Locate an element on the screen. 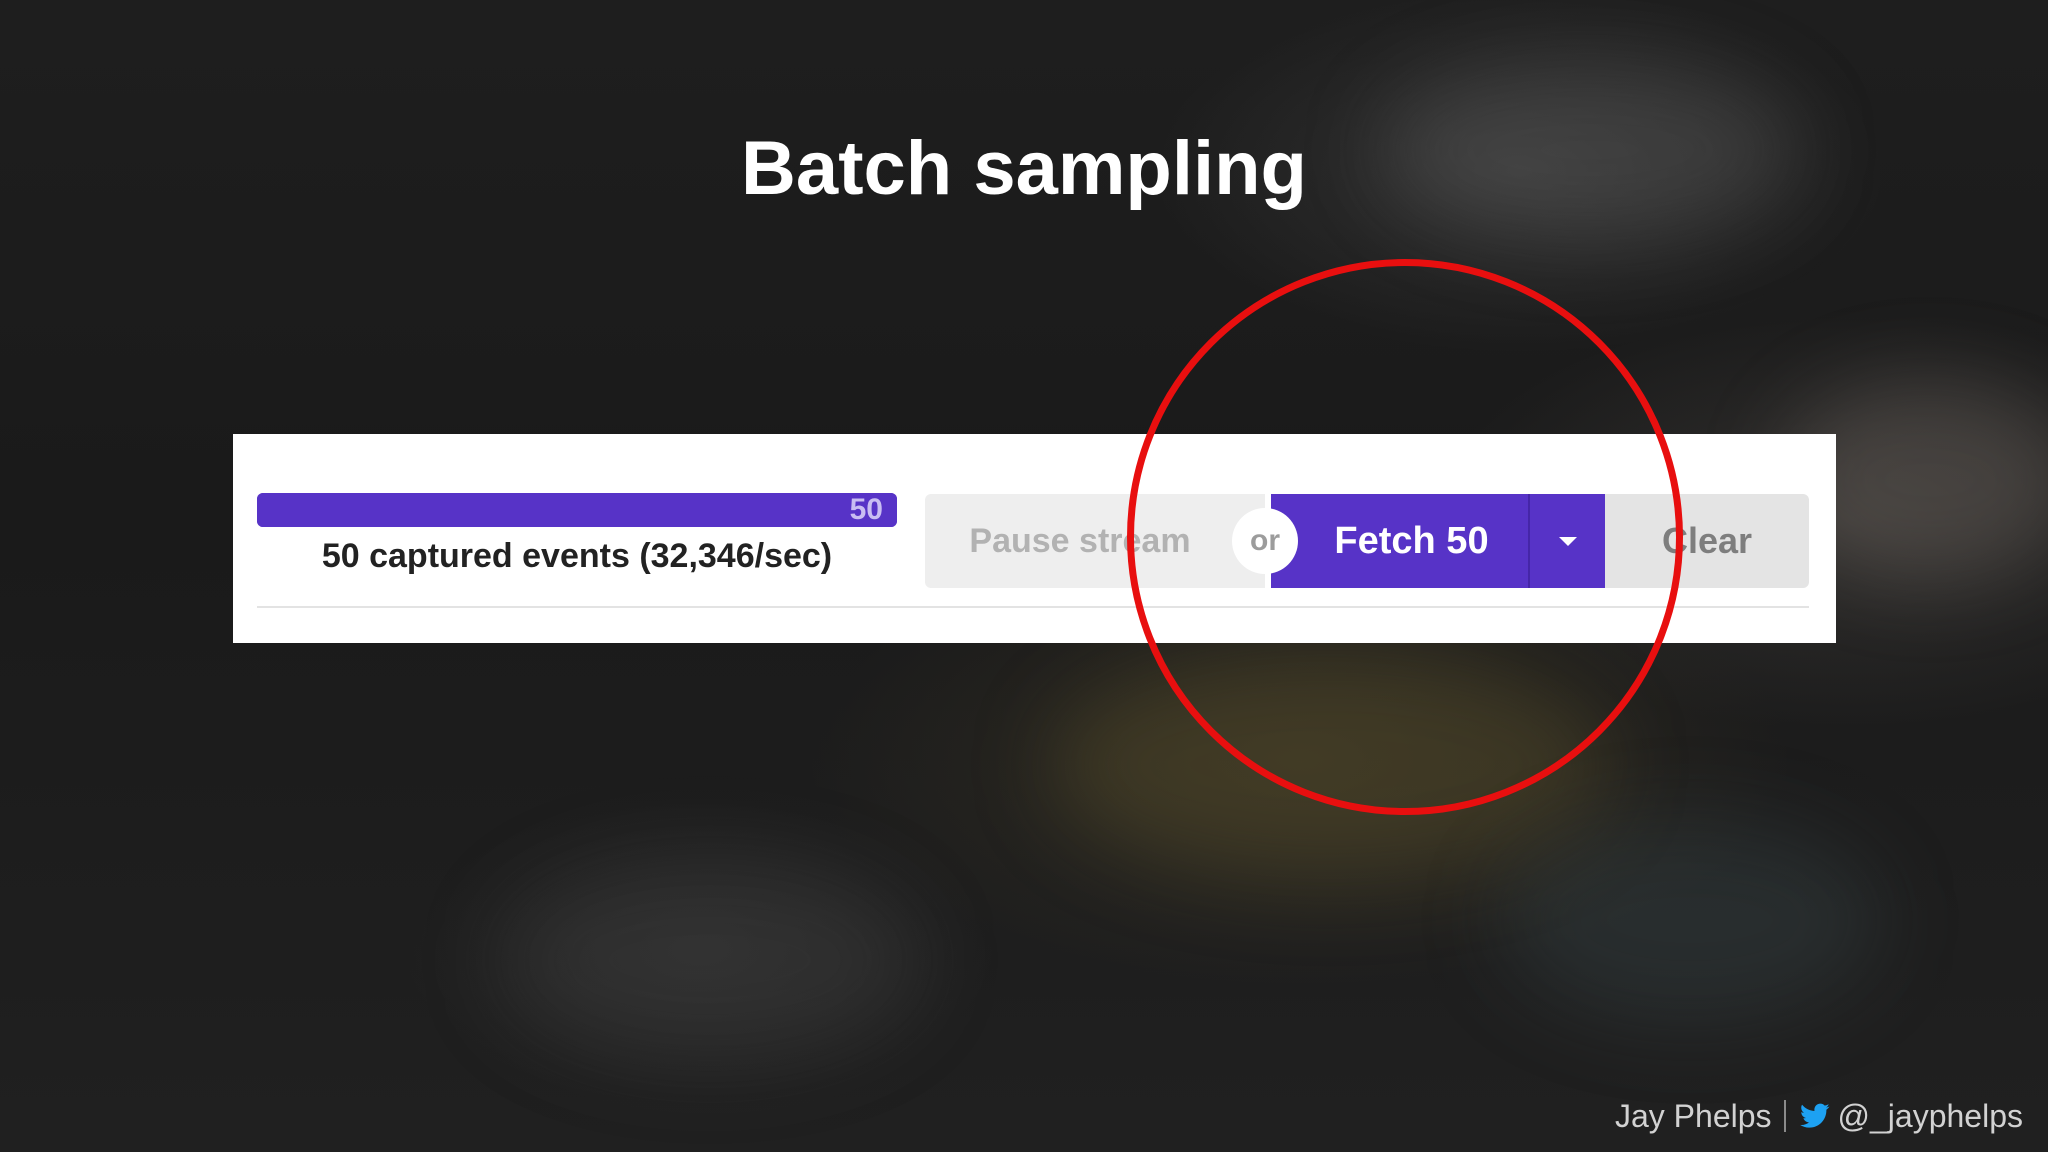 The height and width of the screenshot is (1152, 2048). slide-footer: Jay Phelps @_jayphelps is located at coordinates (1819, 1116).